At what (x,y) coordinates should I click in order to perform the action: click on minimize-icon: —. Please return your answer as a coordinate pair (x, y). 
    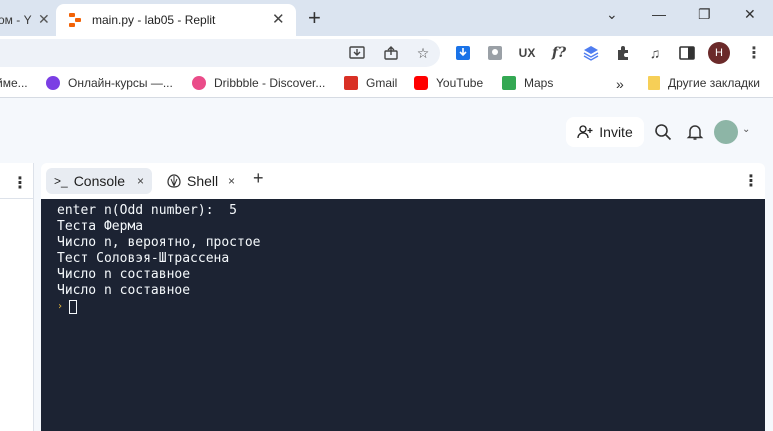
    Looking at the image, I should click on (659, 14).